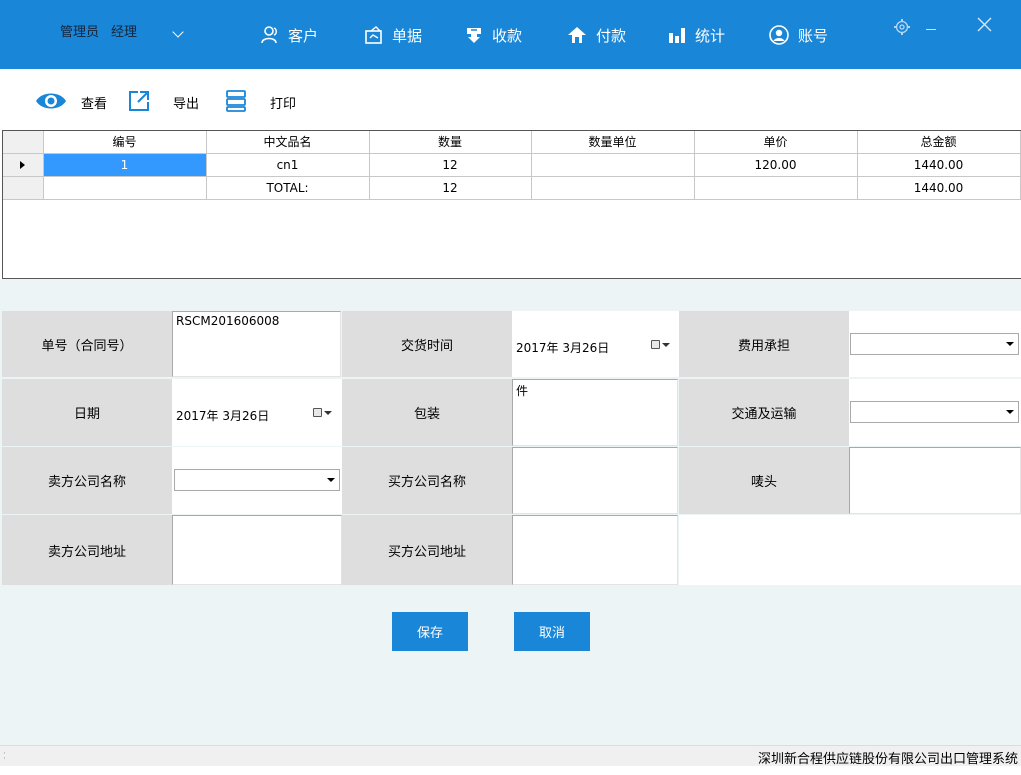 The image size is (1021, 775). I want to click on delivery-time-picker: 2017年 3月26日, so click(595, 345).